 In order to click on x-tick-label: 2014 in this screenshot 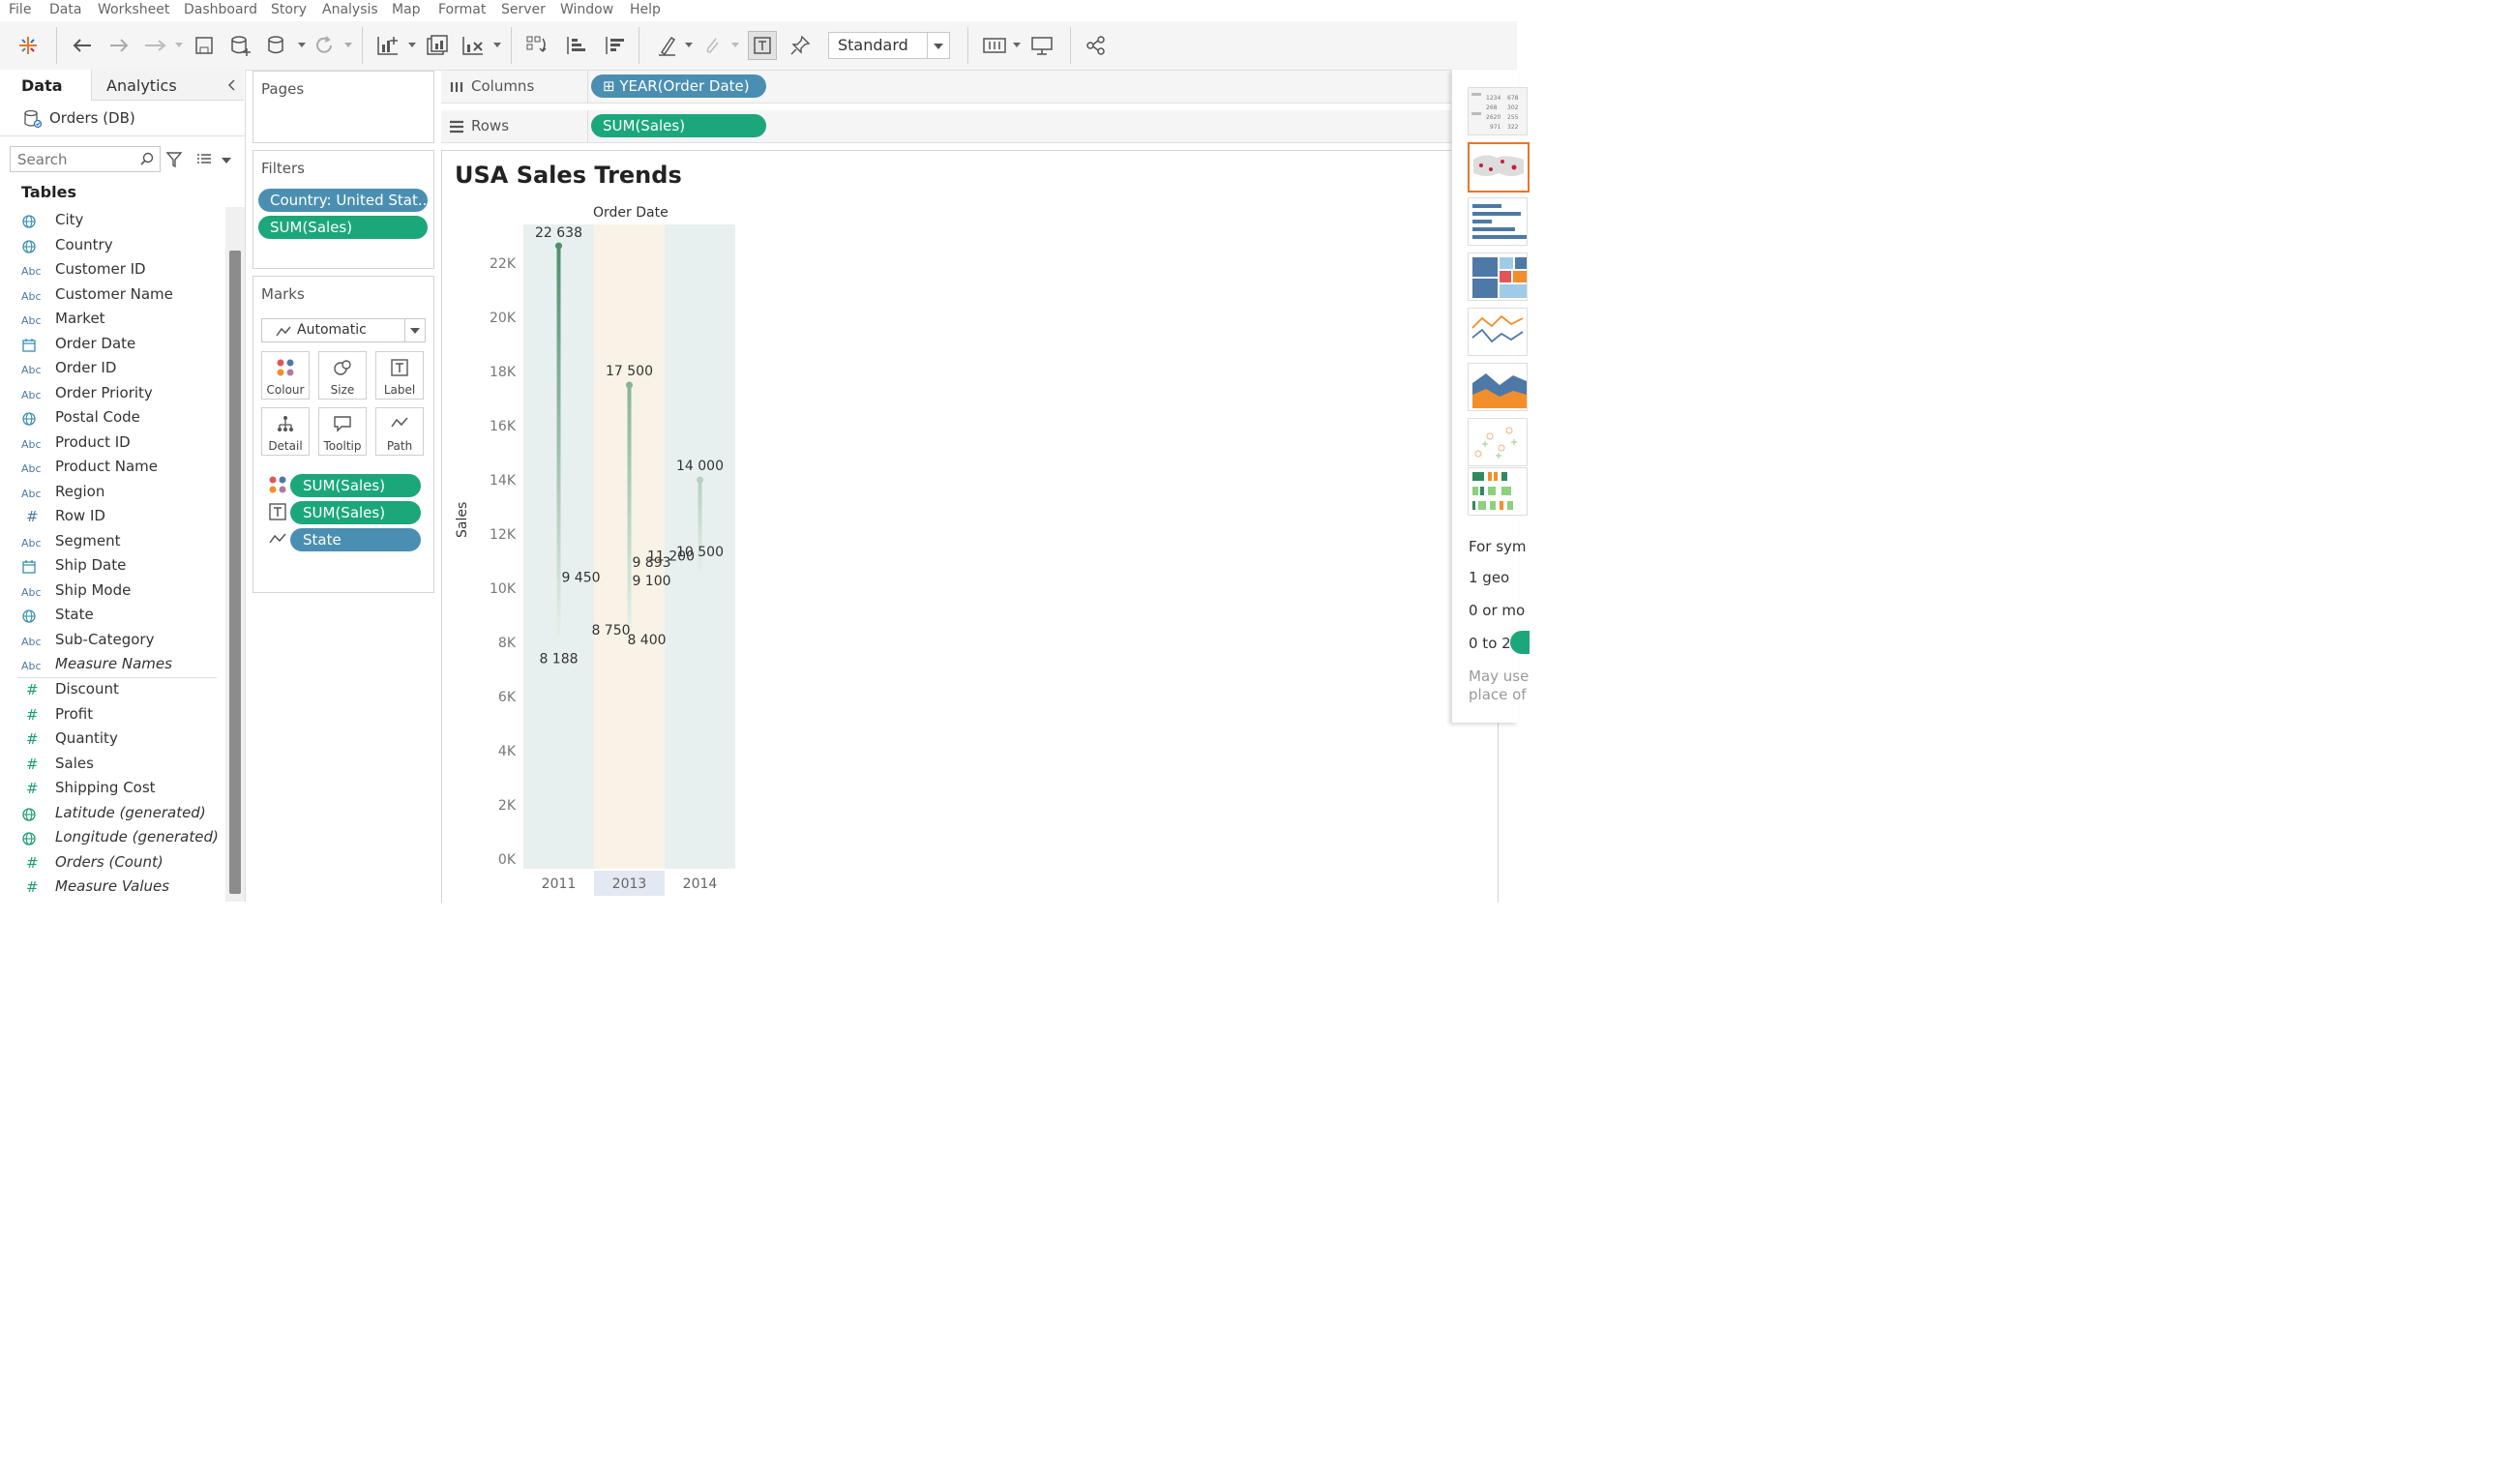, I will do `click(700, 884)`.